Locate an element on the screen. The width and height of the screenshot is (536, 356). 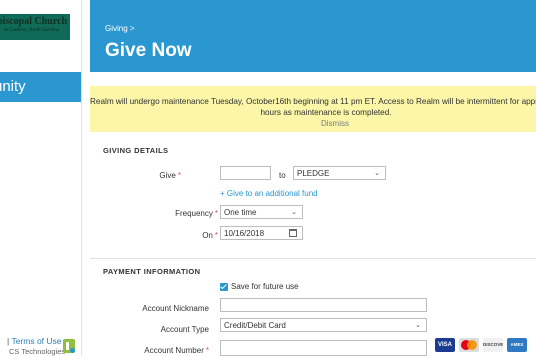
section-divider is located at coordinates (313, 258).